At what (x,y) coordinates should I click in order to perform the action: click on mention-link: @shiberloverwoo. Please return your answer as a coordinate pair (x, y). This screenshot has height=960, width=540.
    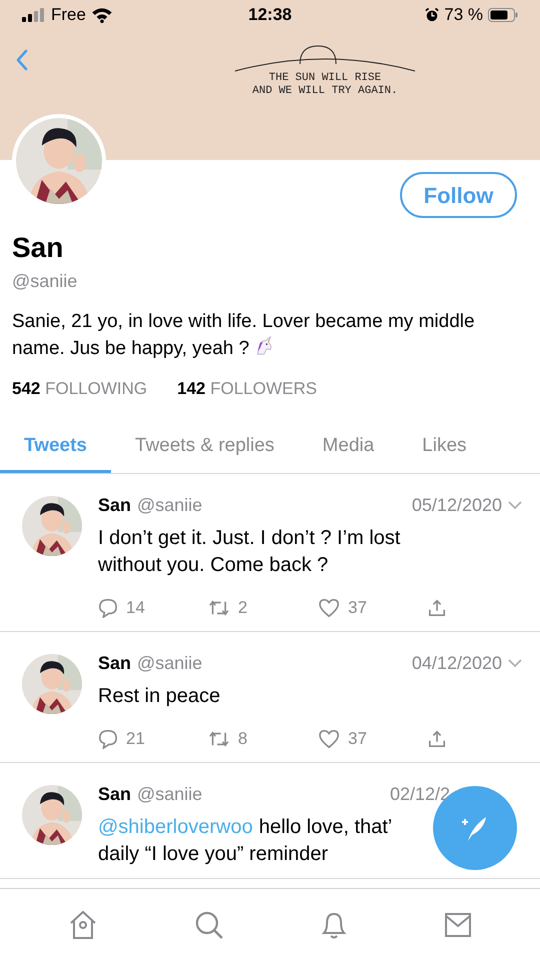
    Looking at the image, I should click on (175, 827).